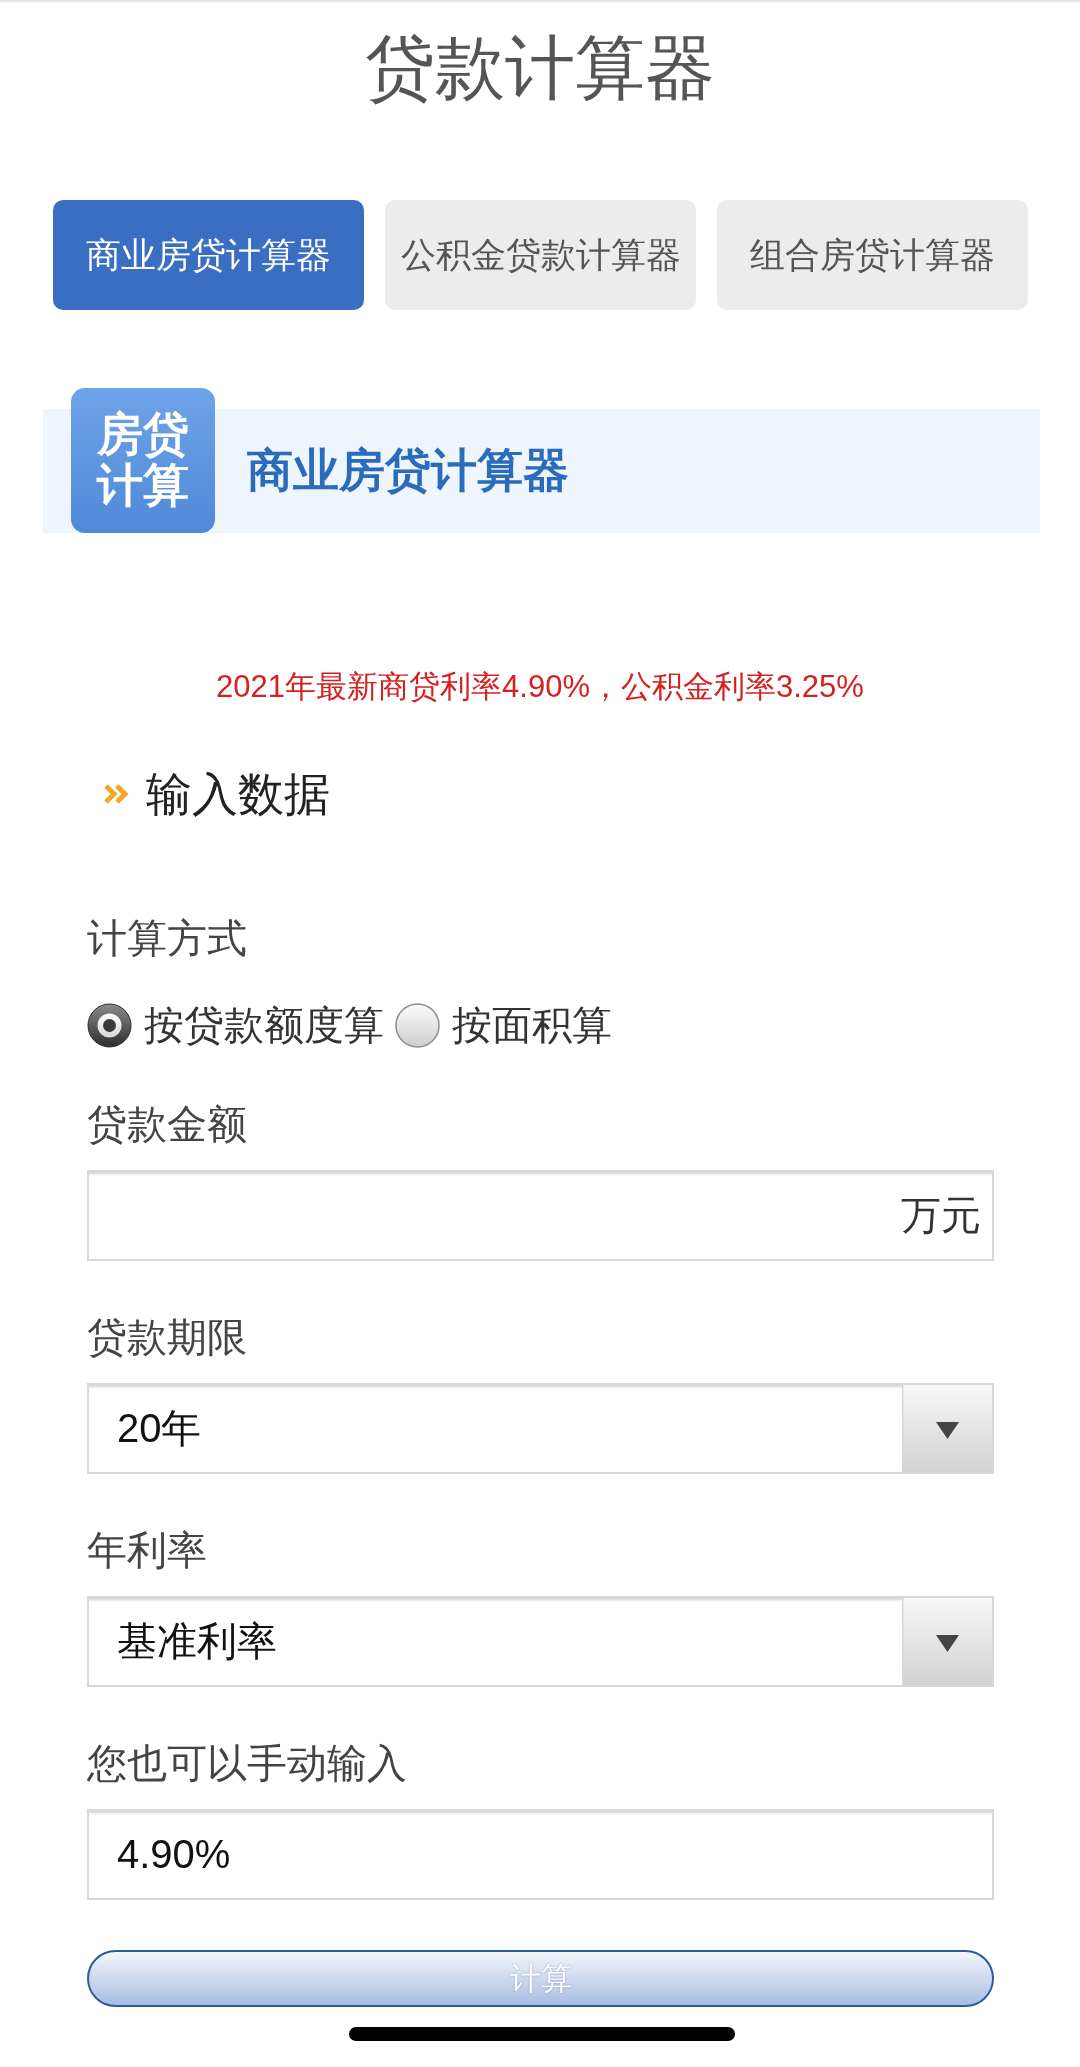  I want to click on section-badge: 房贷计算, so click(143, 460).